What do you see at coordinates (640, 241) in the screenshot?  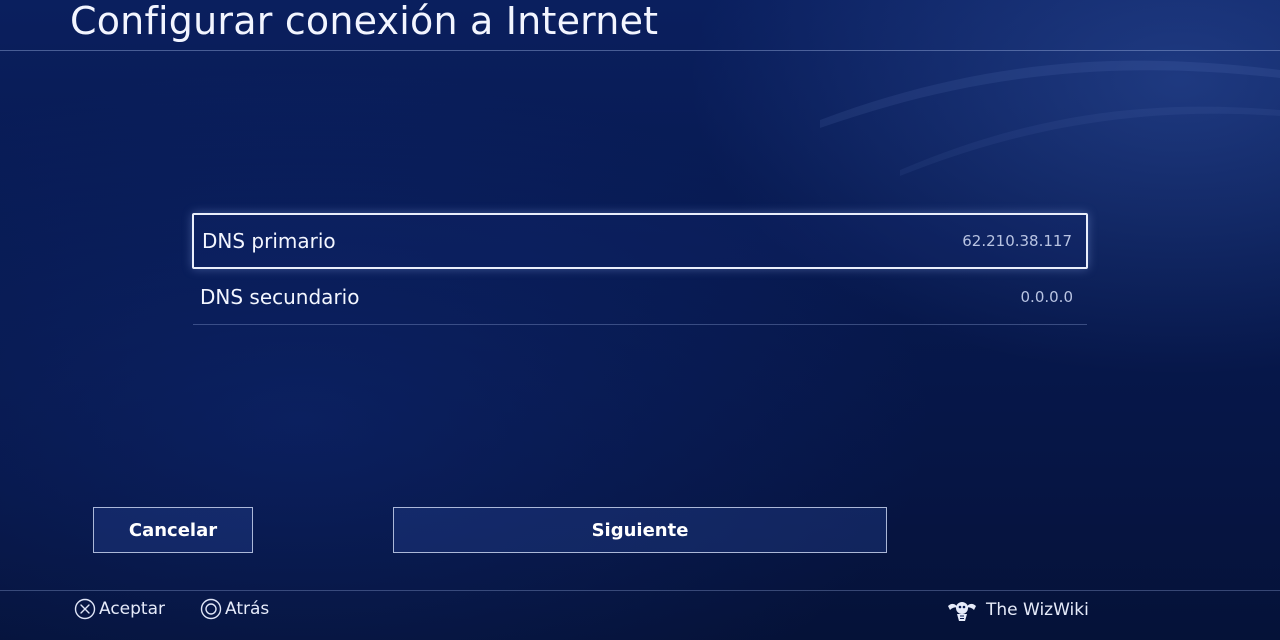 I see `dns-primary-row: DNS primario 62.210.38.117` at bounding box center [640, 241].